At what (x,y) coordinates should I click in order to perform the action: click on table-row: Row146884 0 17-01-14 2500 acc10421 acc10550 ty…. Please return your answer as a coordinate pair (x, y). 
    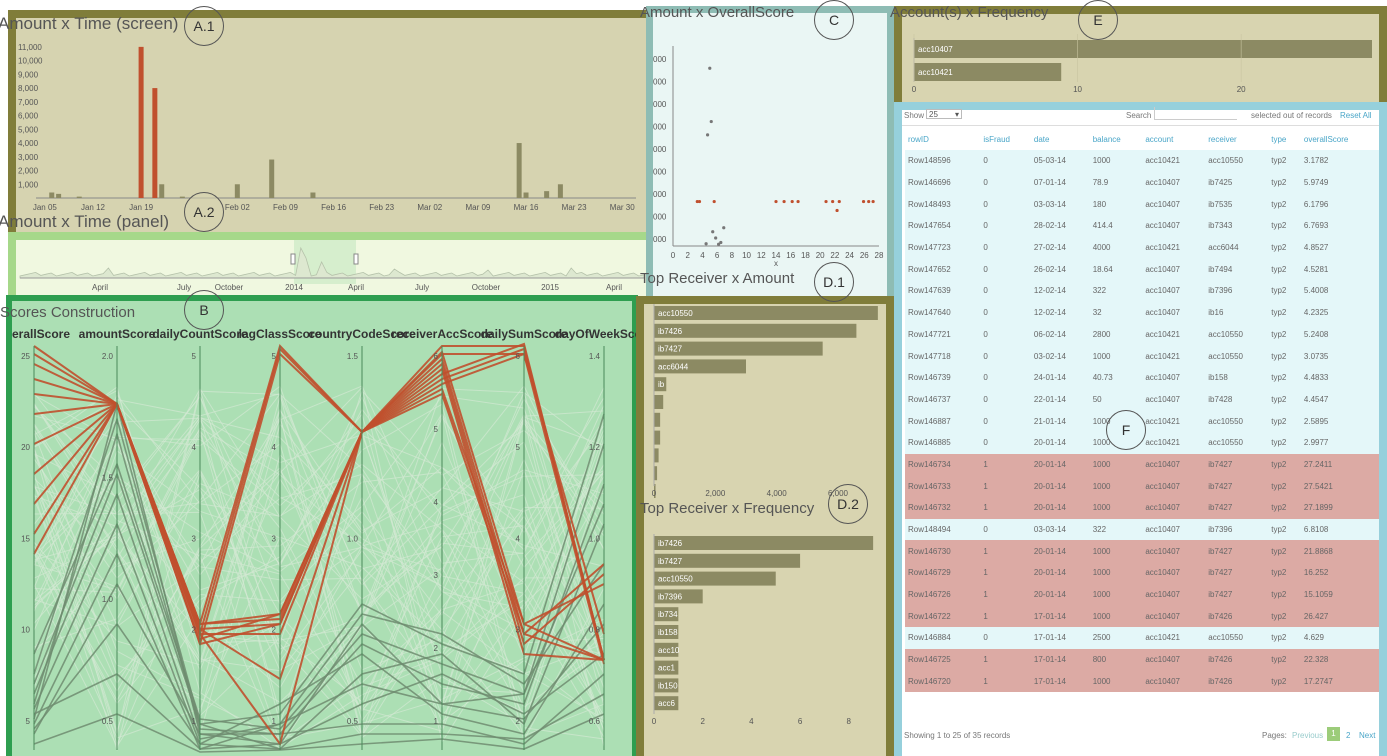
    Looking at the image, I should click on (1142, 638).